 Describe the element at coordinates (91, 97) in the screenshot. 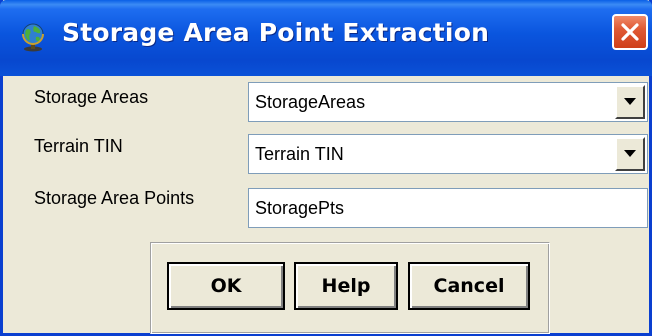

I see `storage-areas-label: Storage Areas` at that location.